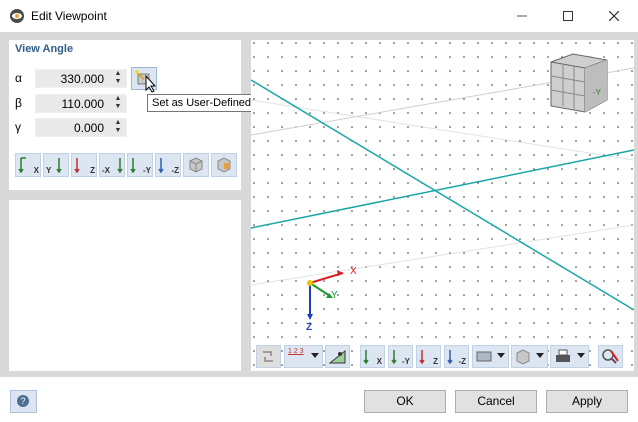  Describe the element at coordinates (36, 170) in the screenshot. I see `view-x-label: X` at that location.